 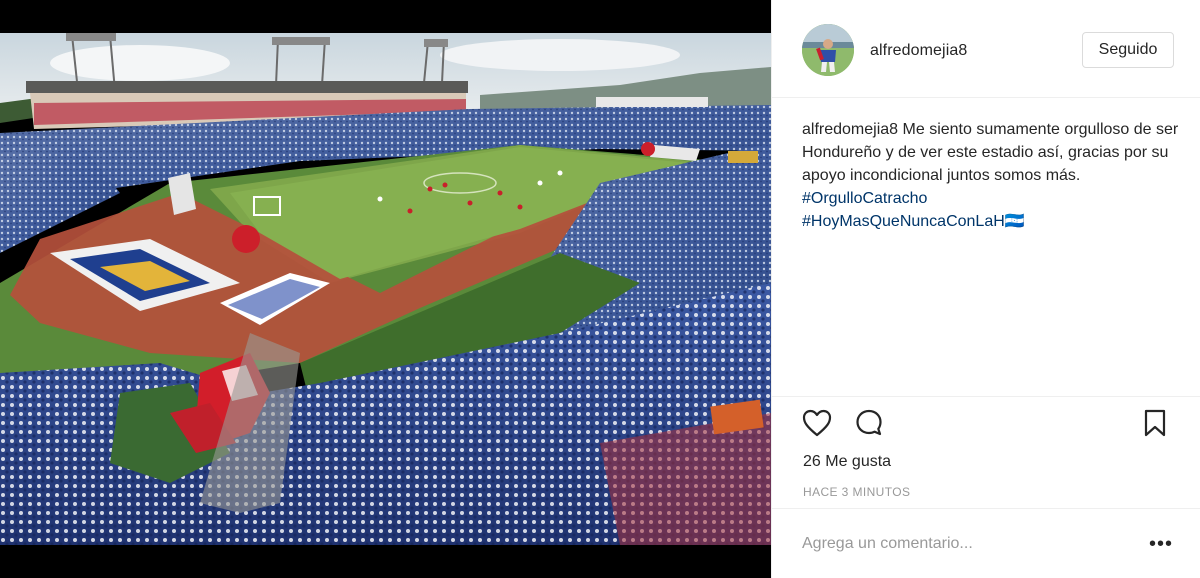 I want to click on save-button, so click(x=1155, y=423).